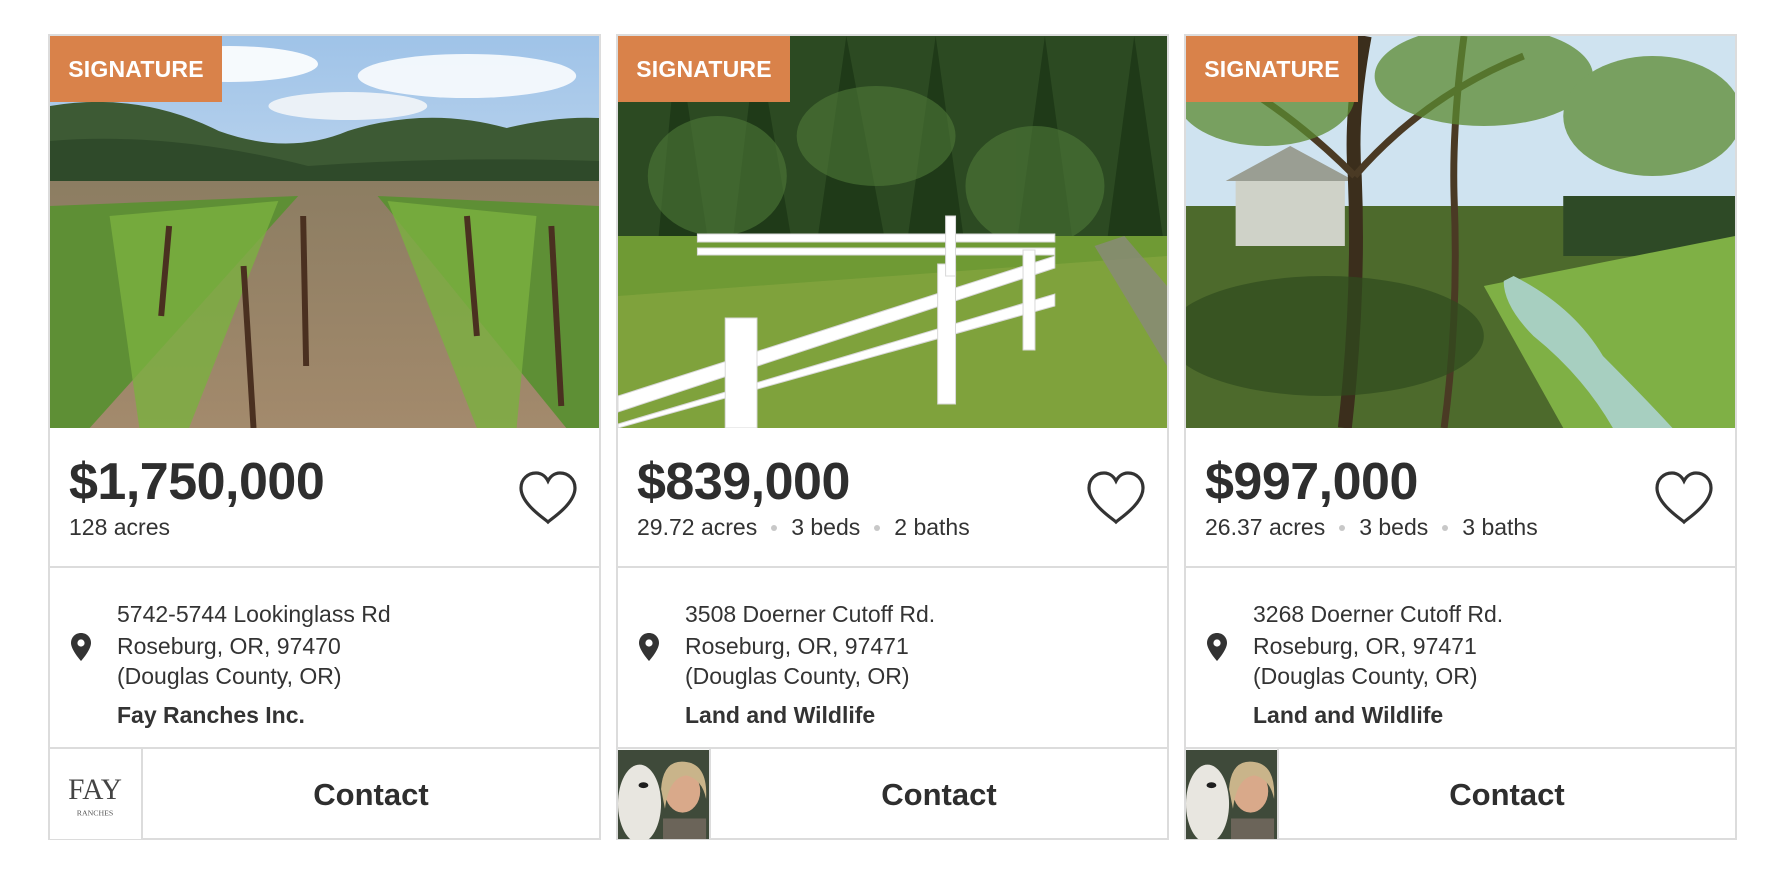 The height and width of the screenshot is (880, 1776). Describe the element at coordinates (1265, 527) in the screenshot. I see `acreage: 26.37 acres` at that location.